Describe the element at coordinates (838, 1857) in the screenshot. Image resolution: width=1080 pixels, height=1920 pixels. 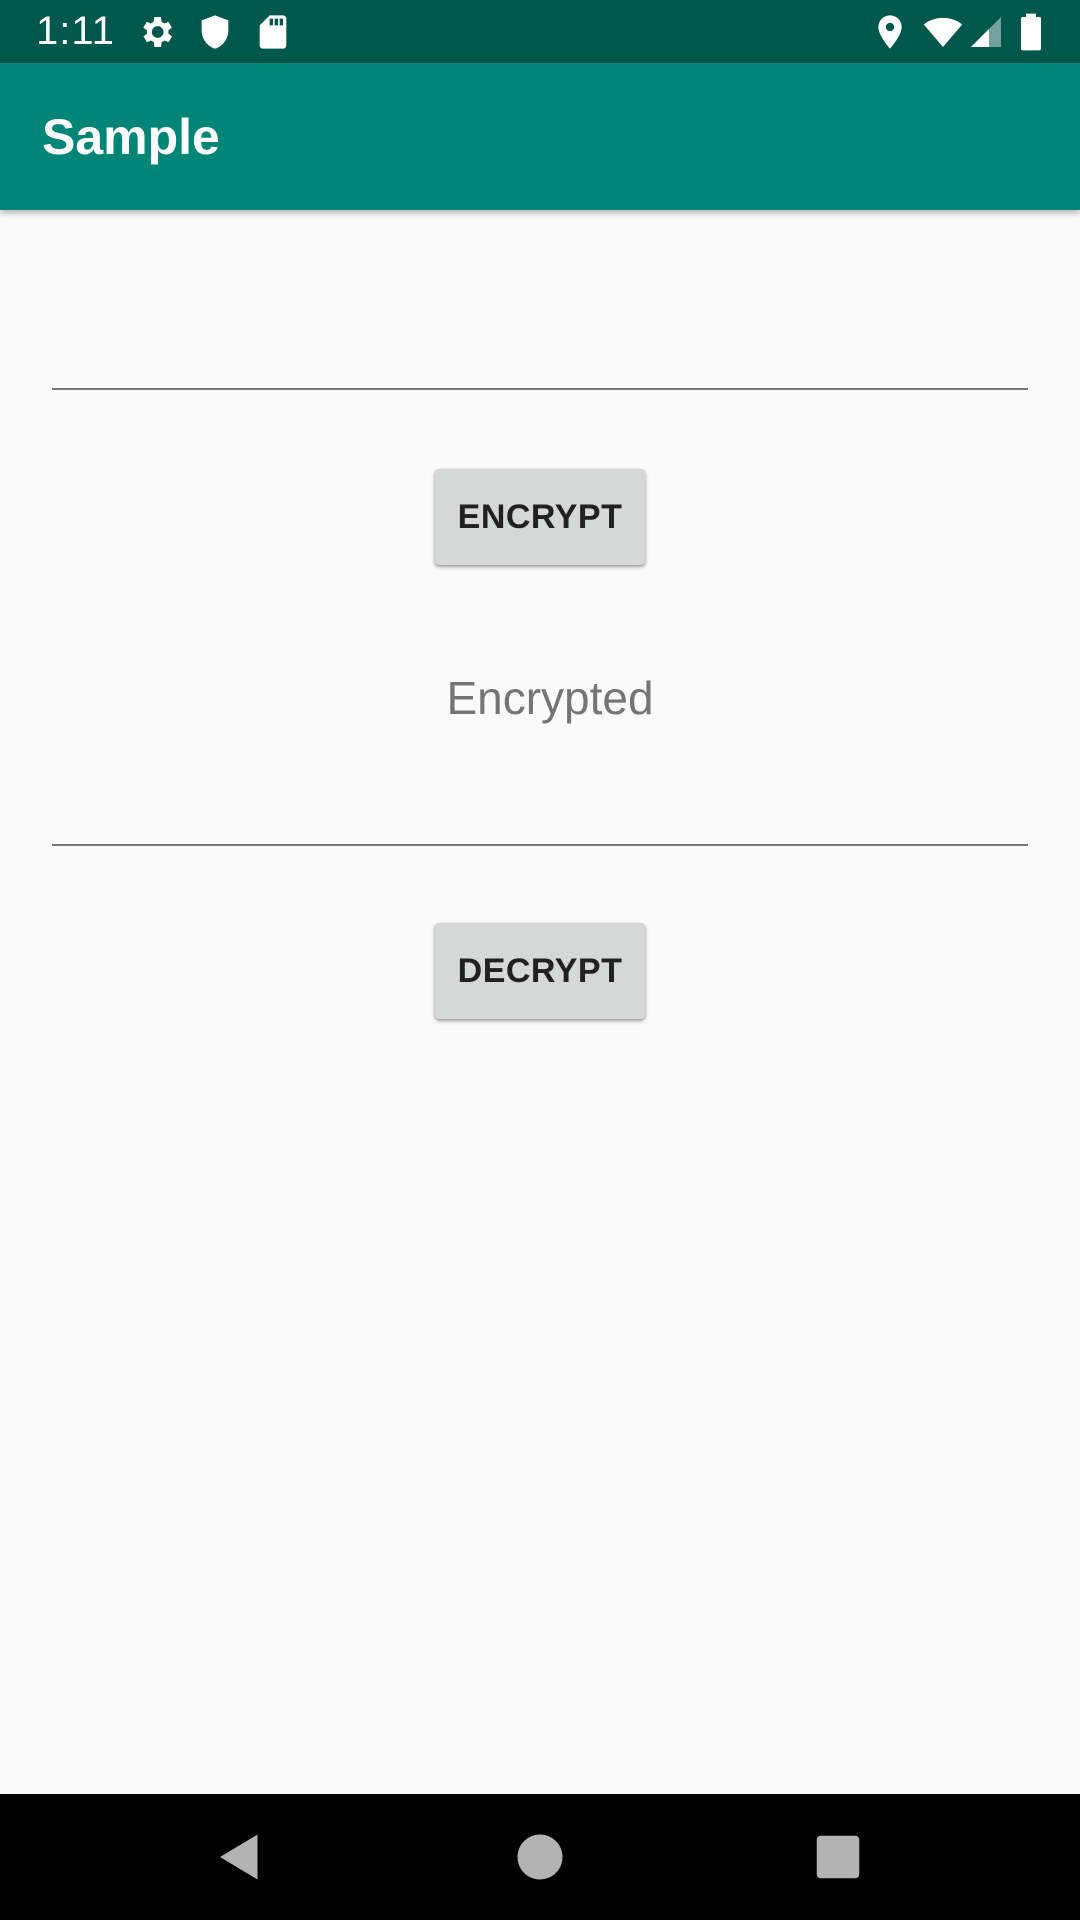
I see `recents-icon` at that location.